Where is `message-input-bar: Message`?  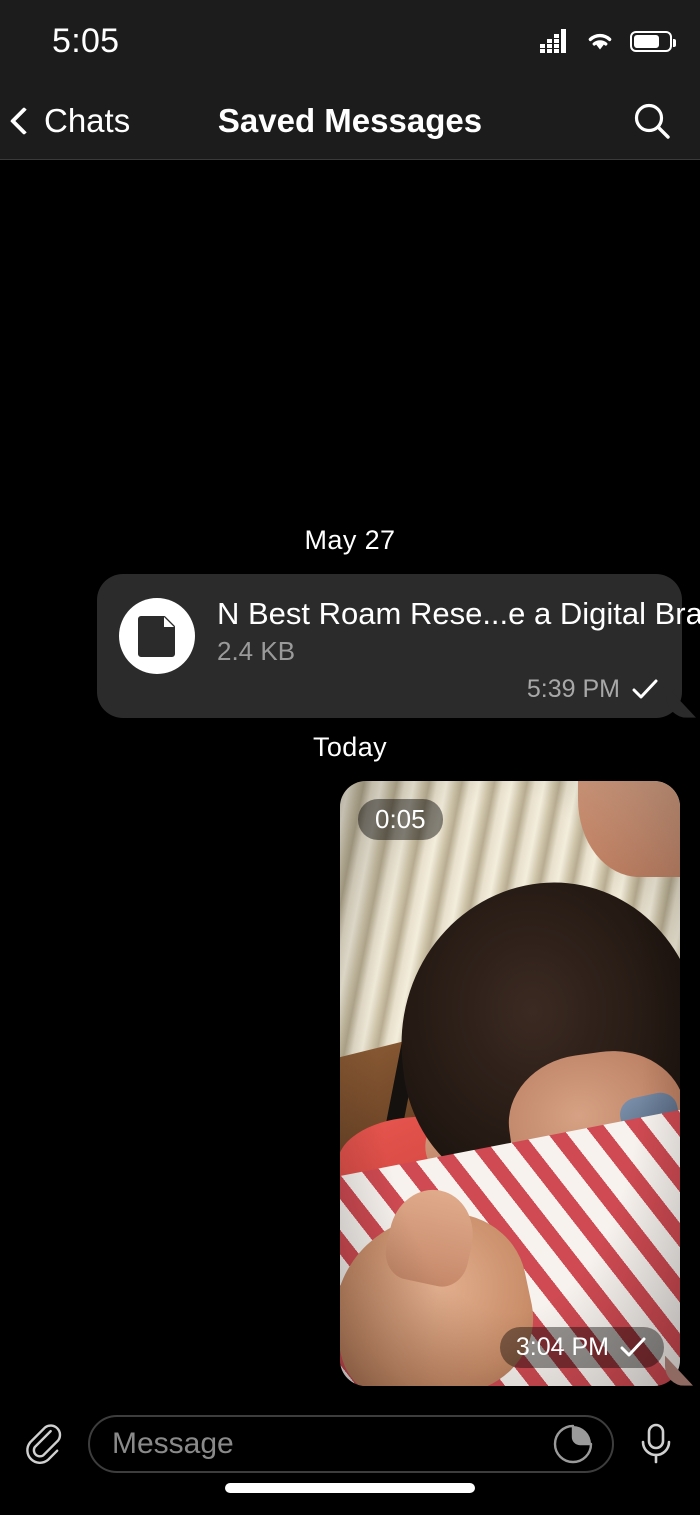 message-input-bar: Message is located at coordinates (350, 1451).